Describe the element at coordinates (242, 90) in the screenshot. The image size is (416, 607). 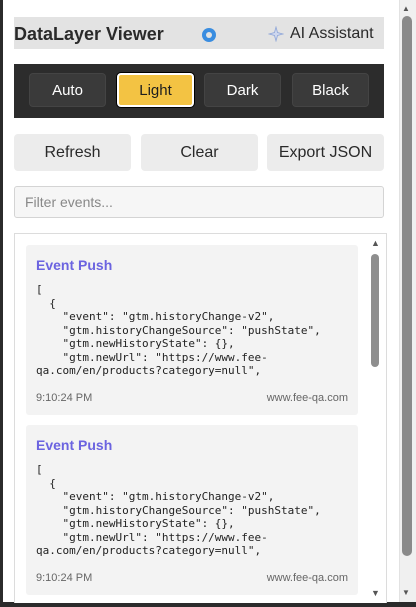
I see `theme-dark-button: Dark` at that location.